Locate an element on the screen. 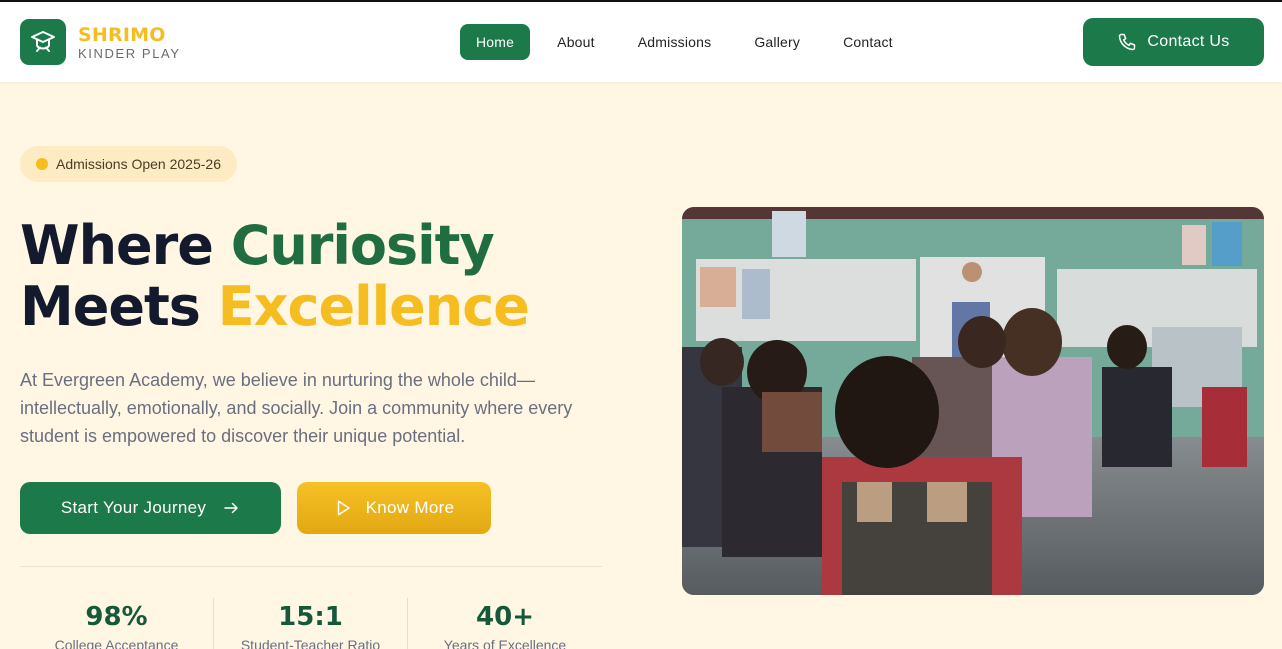 Image resolution: width=1282 pixels, height=649 pixels. play-icon is located at coordinates (343, 508).